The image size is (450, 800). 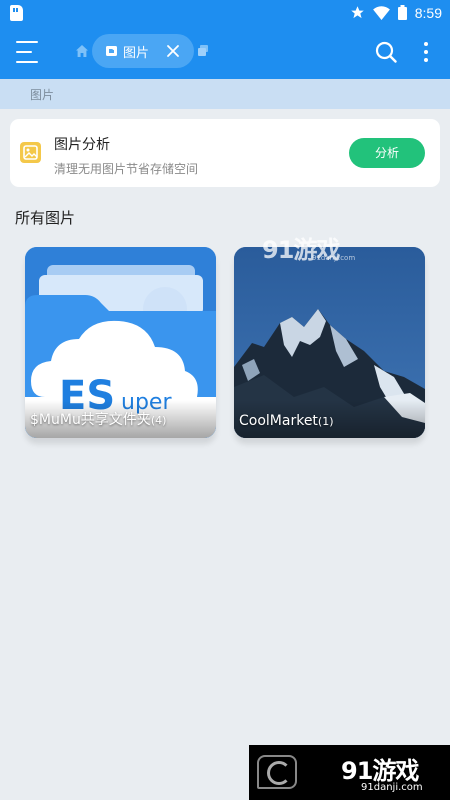 What do you see at coordinates (380, 771) in the screenshot?
I see `watermark-text: 91游戏` at bounding box center [380, 771].